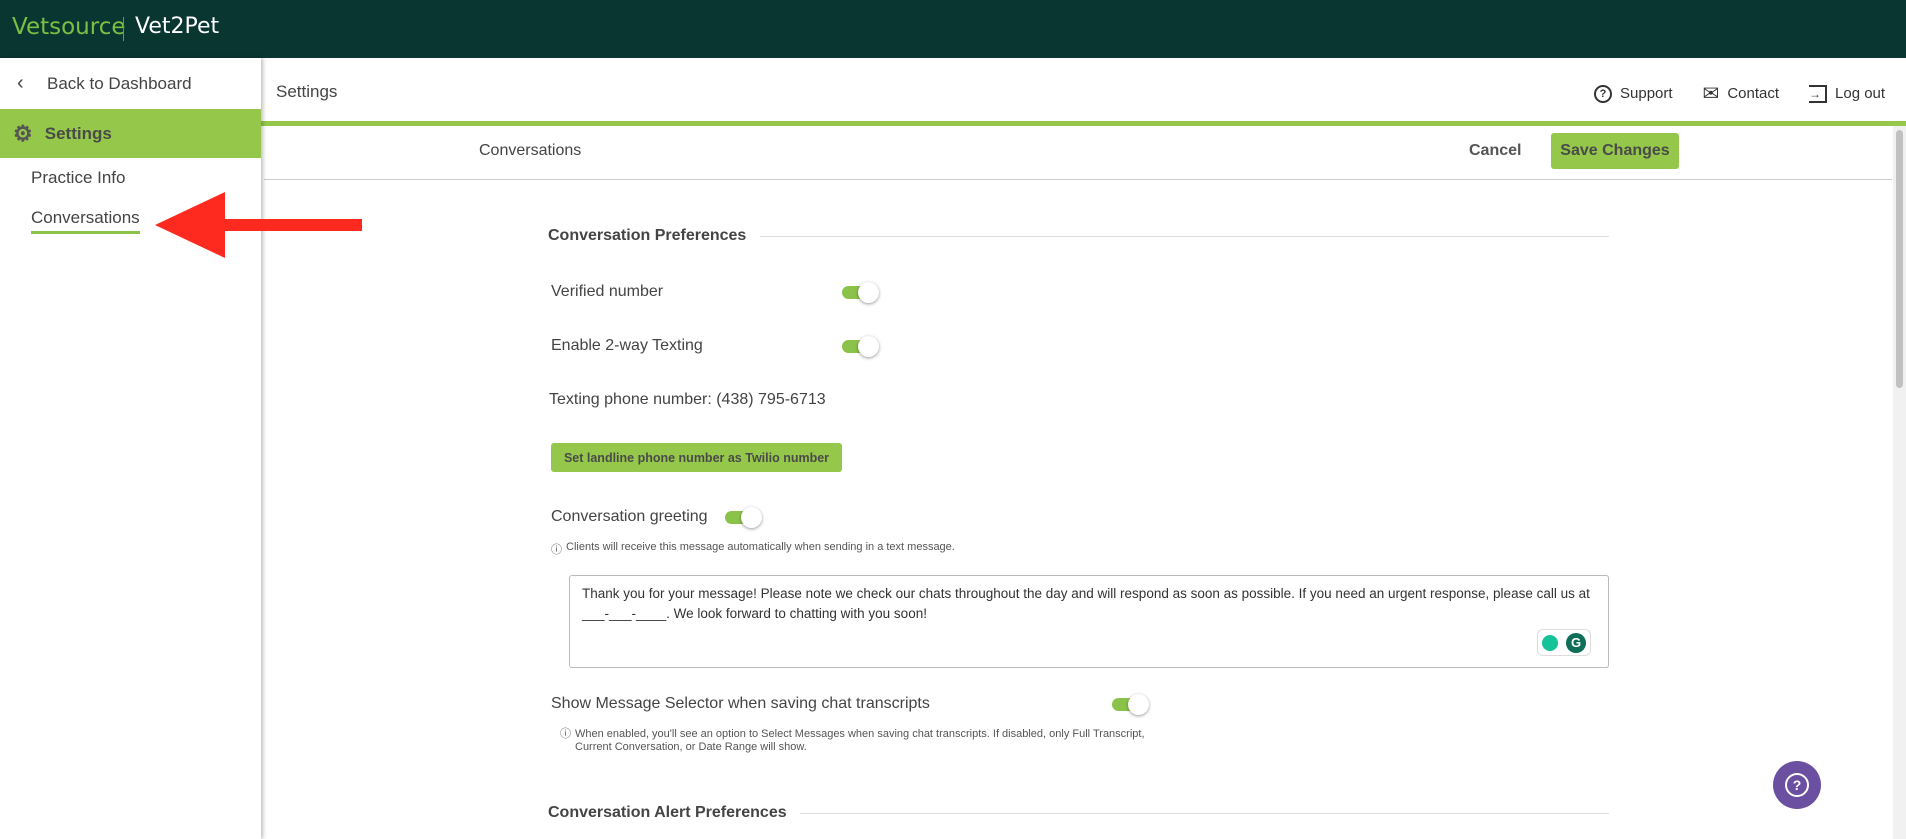 The image size is (1906, 839). I want to click on gear-icon: ⚙, so click(23, 133).